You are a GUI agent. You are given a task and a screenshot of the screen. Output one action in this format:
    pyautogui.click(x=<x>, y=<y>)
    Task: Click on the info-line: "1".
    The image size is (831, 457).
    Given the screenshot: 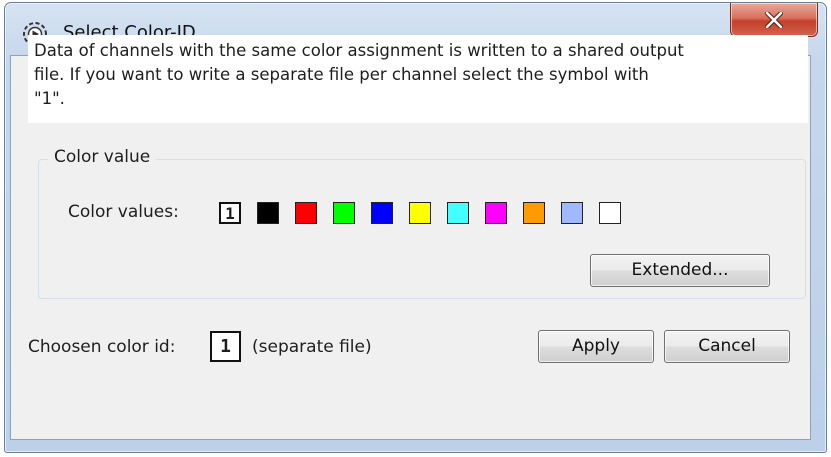 What is the action you would take?
    pyautogui.click(x=49, y=98)
    